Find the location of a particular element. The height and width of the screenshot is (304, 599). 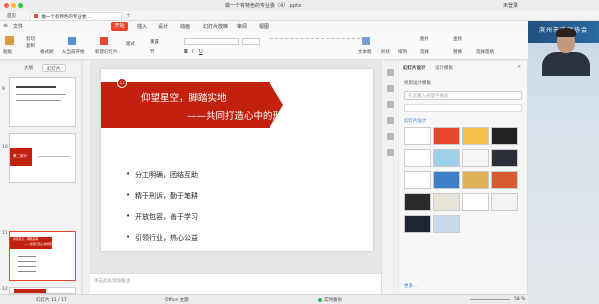

close-window-button is located at coordinates (6, 5).